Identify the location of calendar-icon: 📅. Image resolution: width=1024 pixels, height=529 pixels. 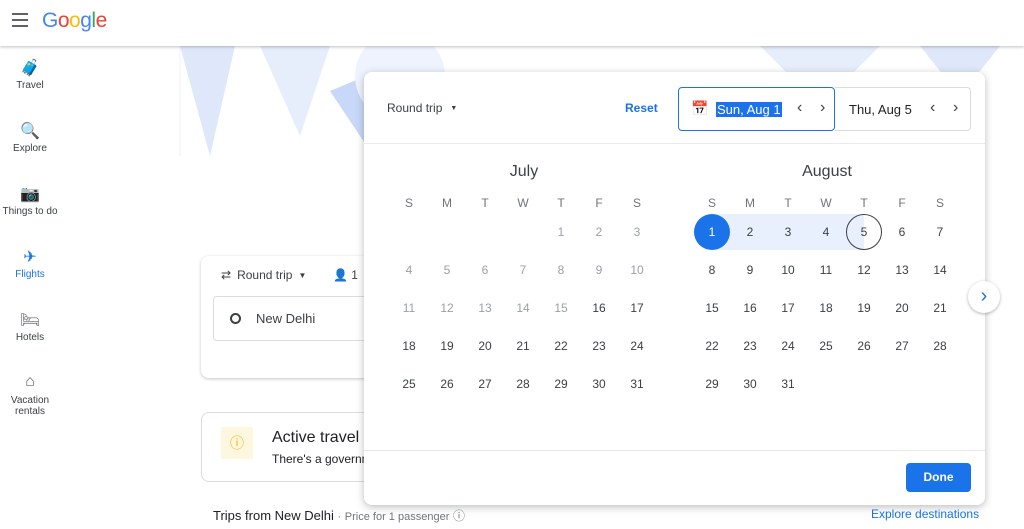
(700, 108).